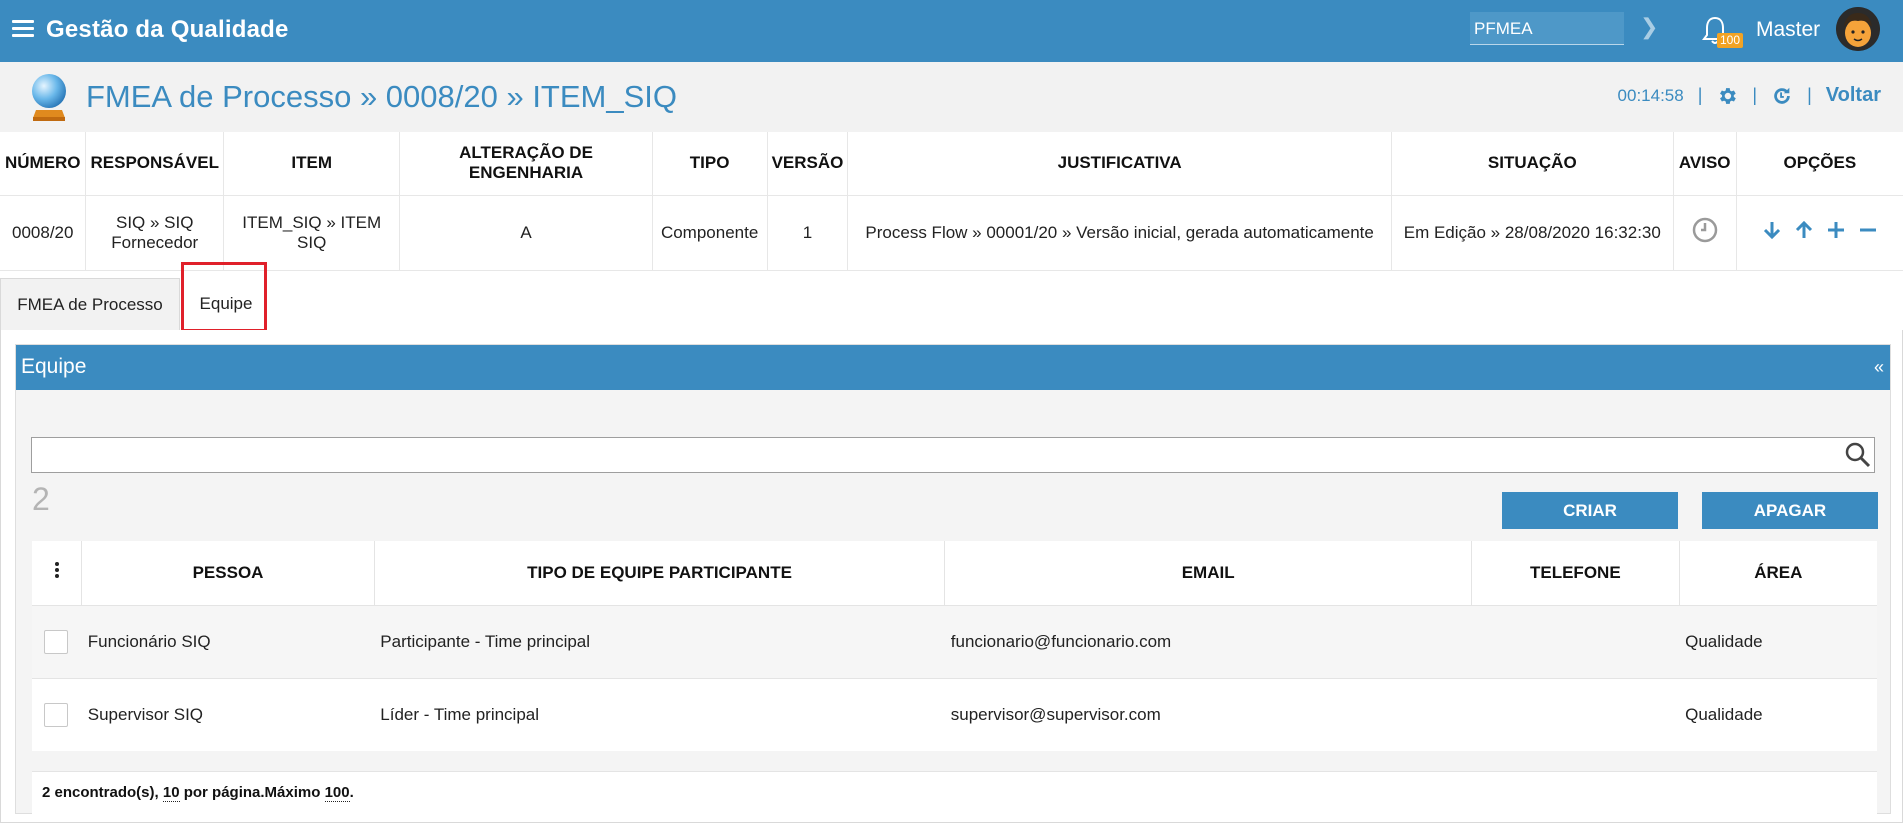 Image resolution: width=1903 pixels, height=823 pixels. Describe the element at coordinates (1858, 29) in the screenshot. I see `avatar` at that location.